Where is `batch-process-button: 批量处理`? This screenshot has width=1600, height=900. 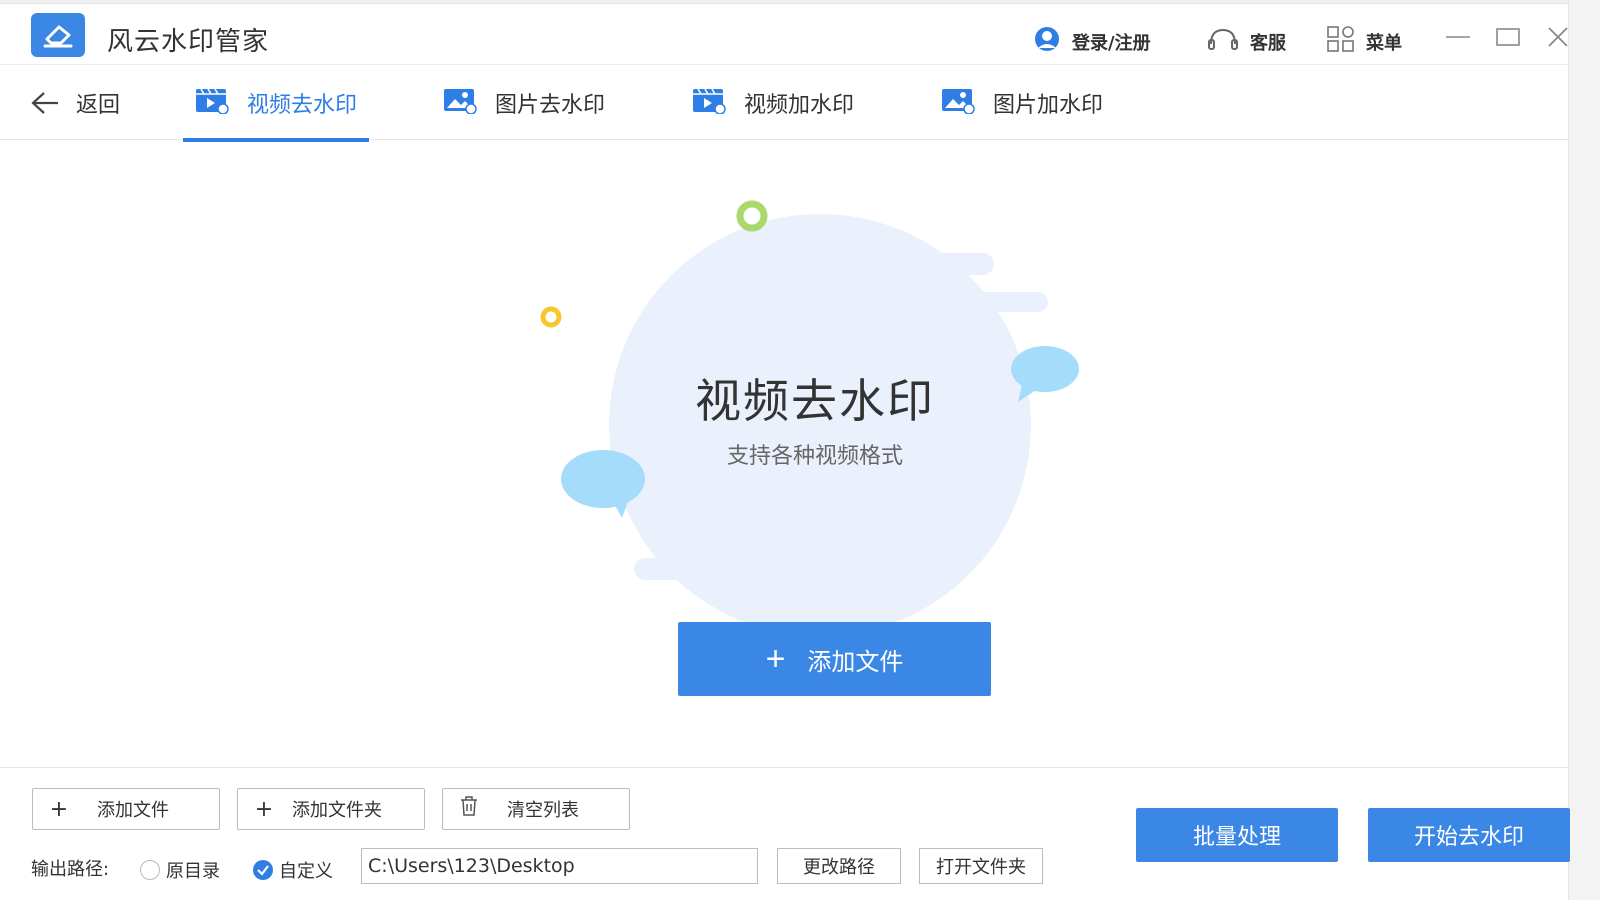
batch-process-button: 批量处理 is located at coordinates (1237, 835).